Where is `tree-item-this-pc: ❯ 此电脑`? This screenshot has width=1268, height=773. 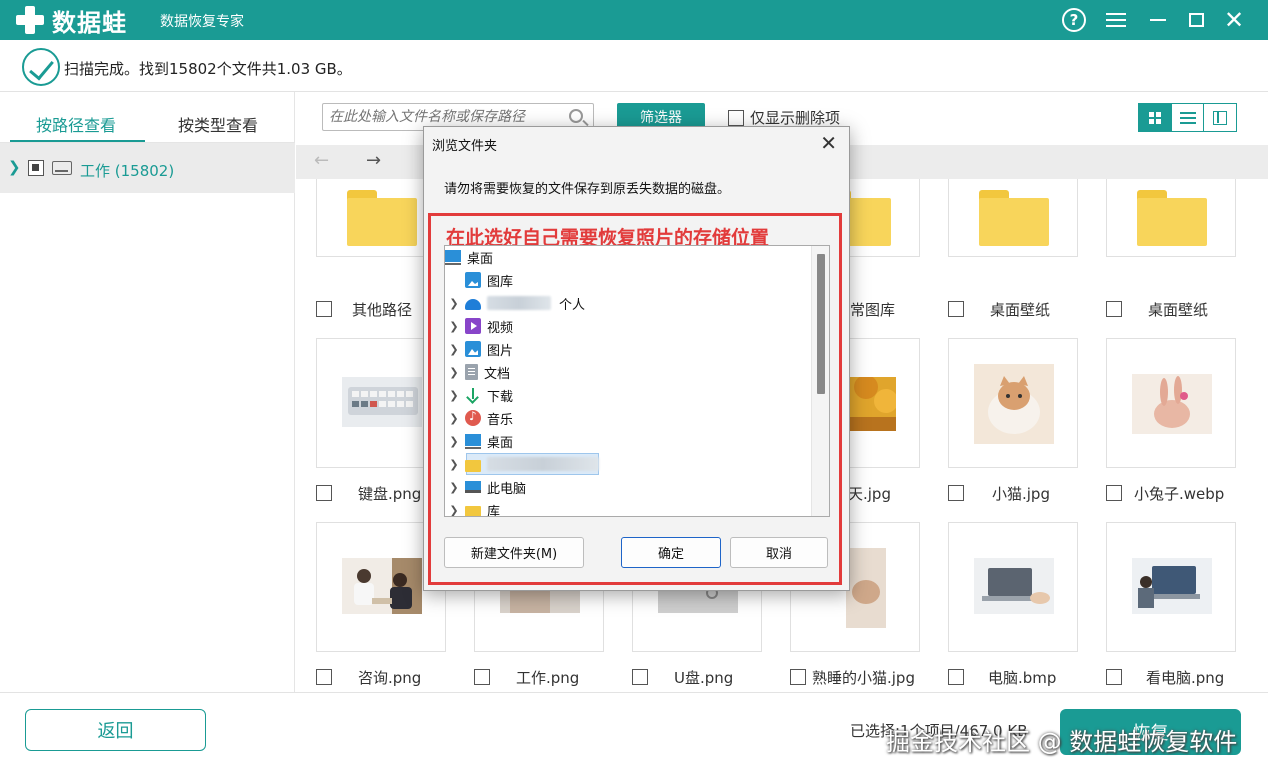
tree-item-this-pc: ❯ 此电脑 is located at coordinates (487, 487).